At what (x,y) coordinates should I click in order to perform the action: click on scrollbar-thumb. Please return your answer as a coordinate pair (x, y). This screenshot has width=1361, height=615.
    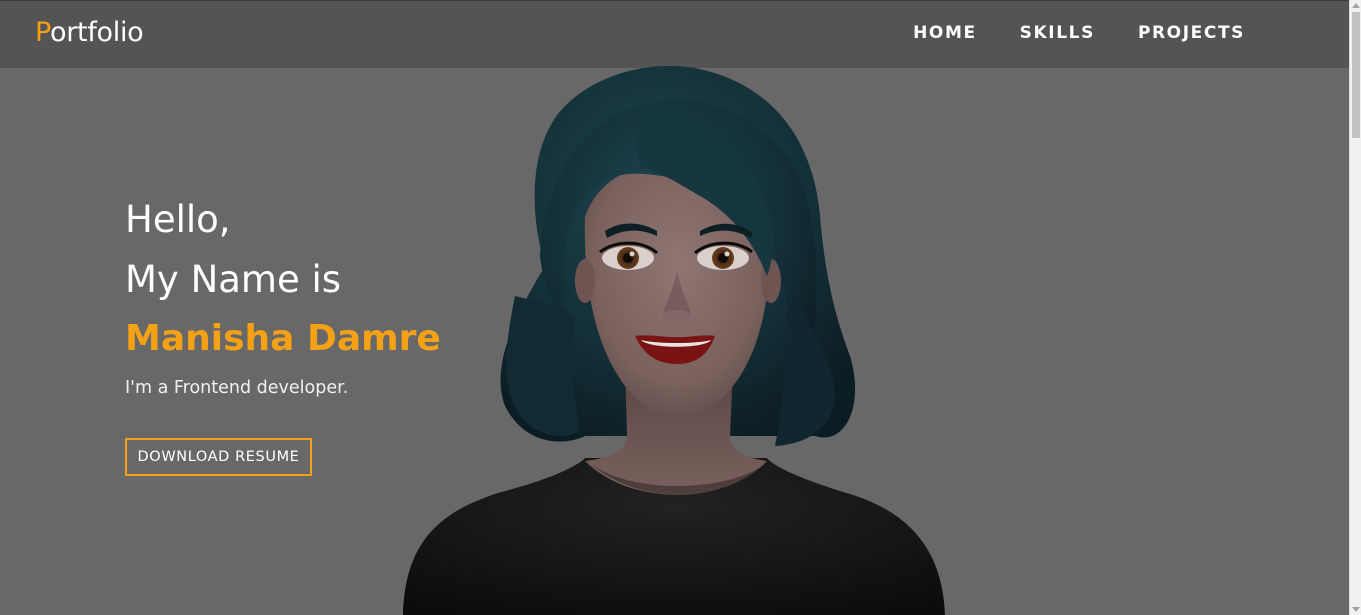
    Looking at the image, I should click on (1356, 75).